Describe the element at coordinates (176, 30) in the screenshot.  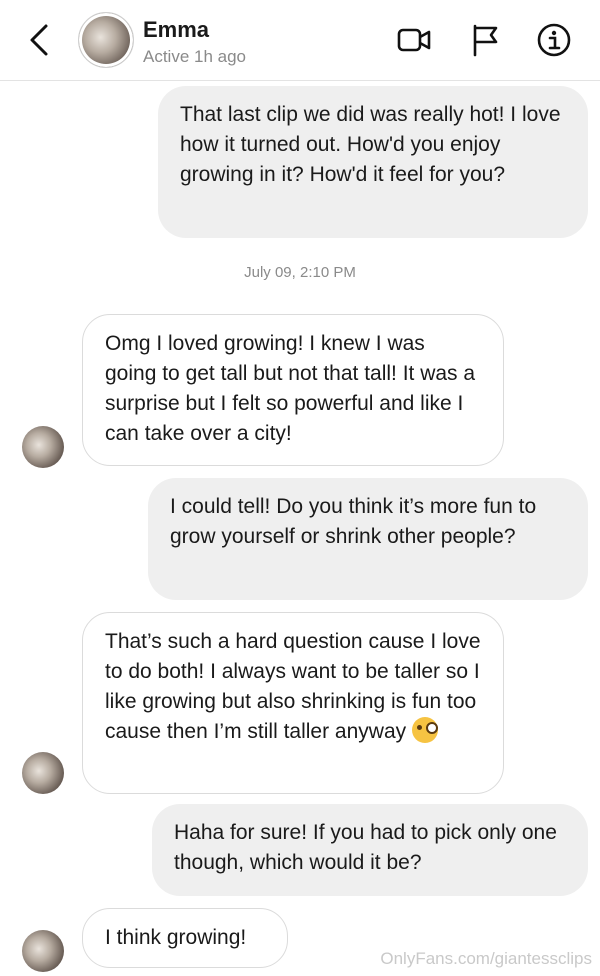
I see `contact-name: Emma` at that location.